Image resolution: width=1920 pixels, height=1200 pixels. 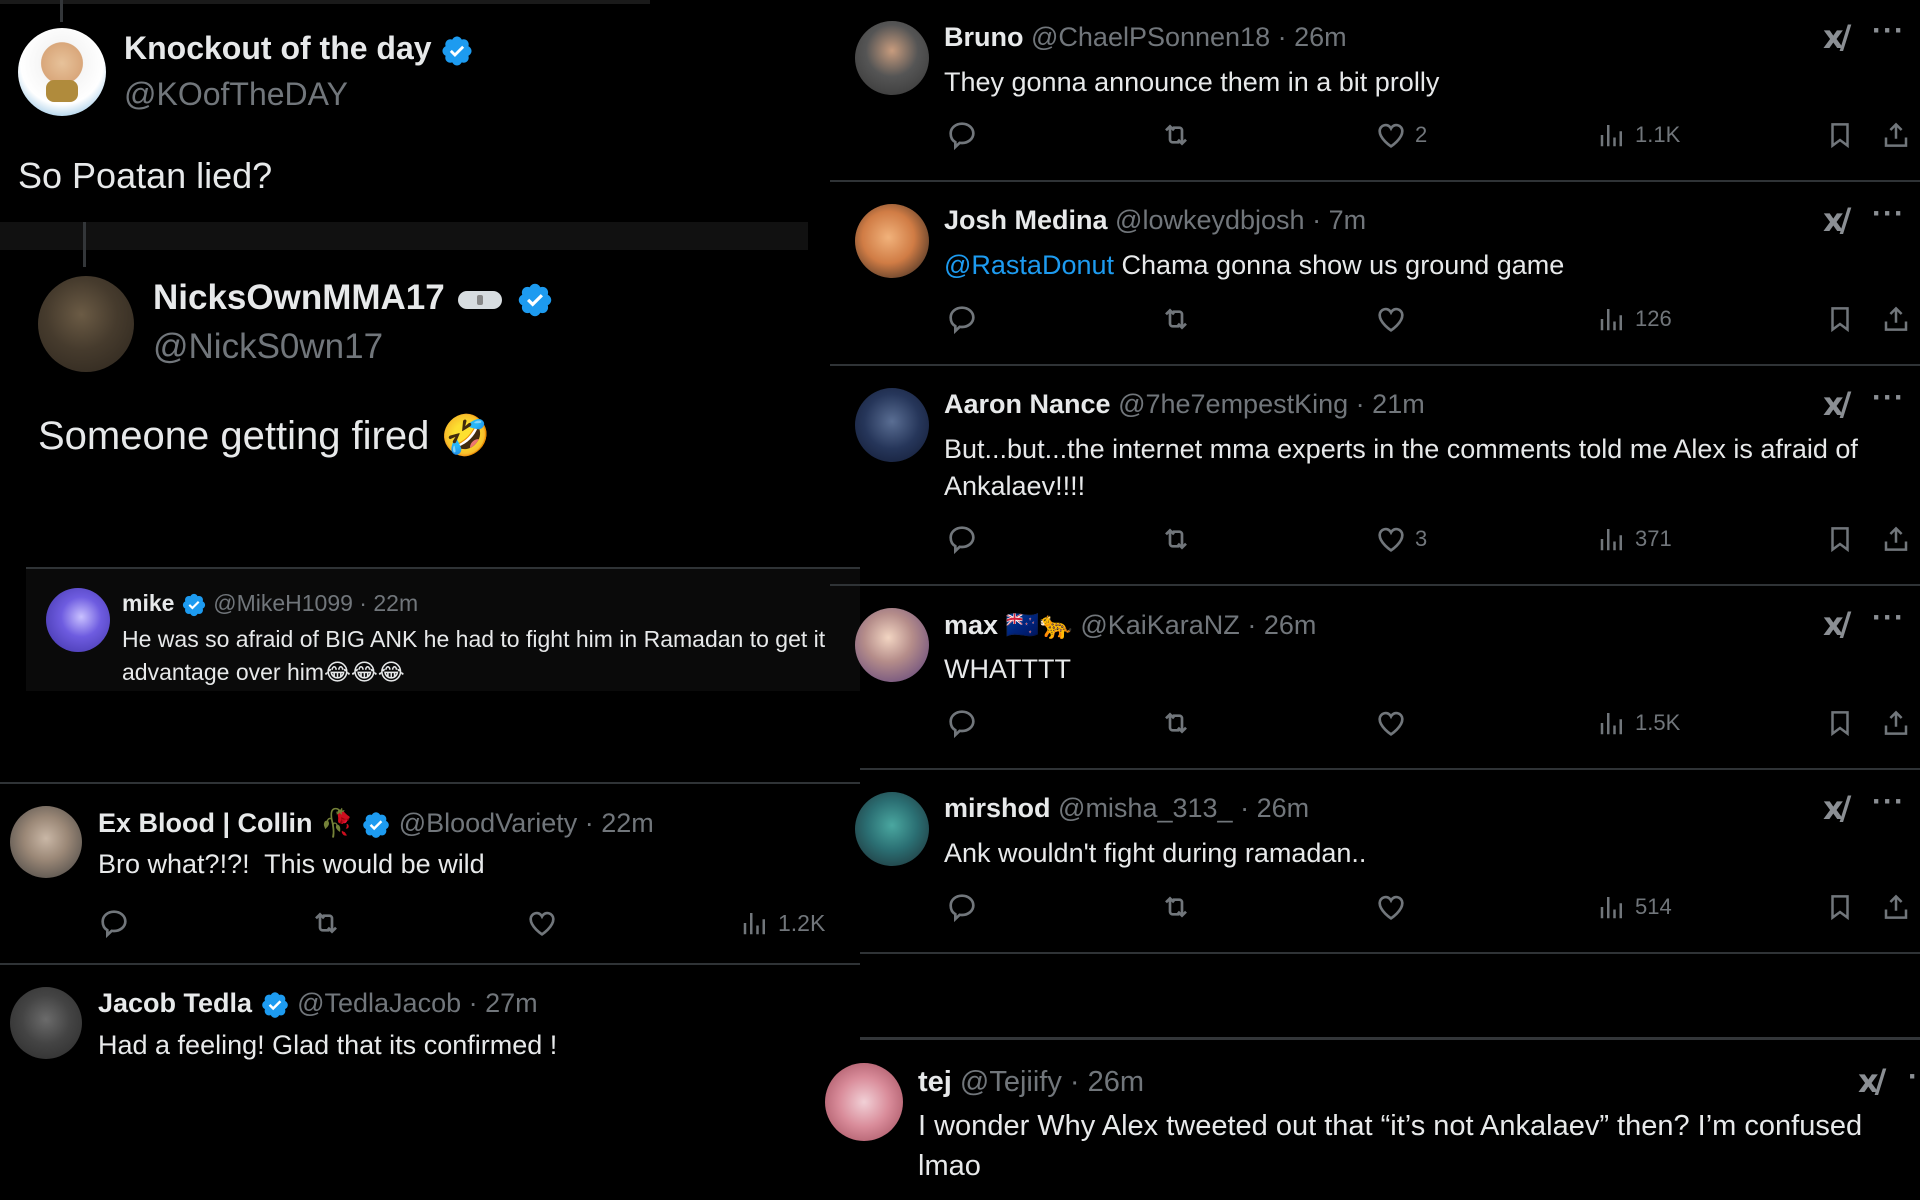 I want to click on reply-text-body: Ank wouldn't fight during ramadan.., so click(x=1155, y=853).